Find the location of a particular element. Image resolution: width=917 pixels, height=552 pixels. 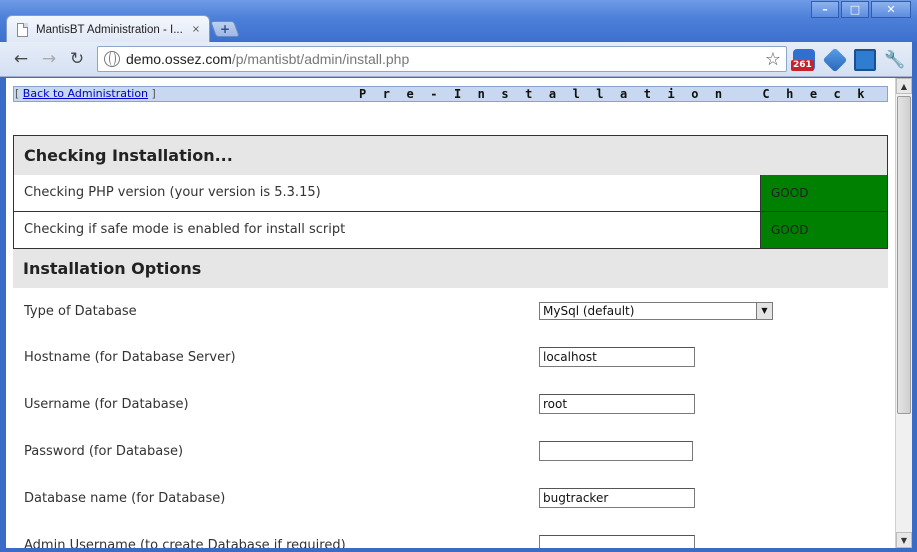

admin-nav-left: [ Back to Administration ] is located at coordinates (85, 94).